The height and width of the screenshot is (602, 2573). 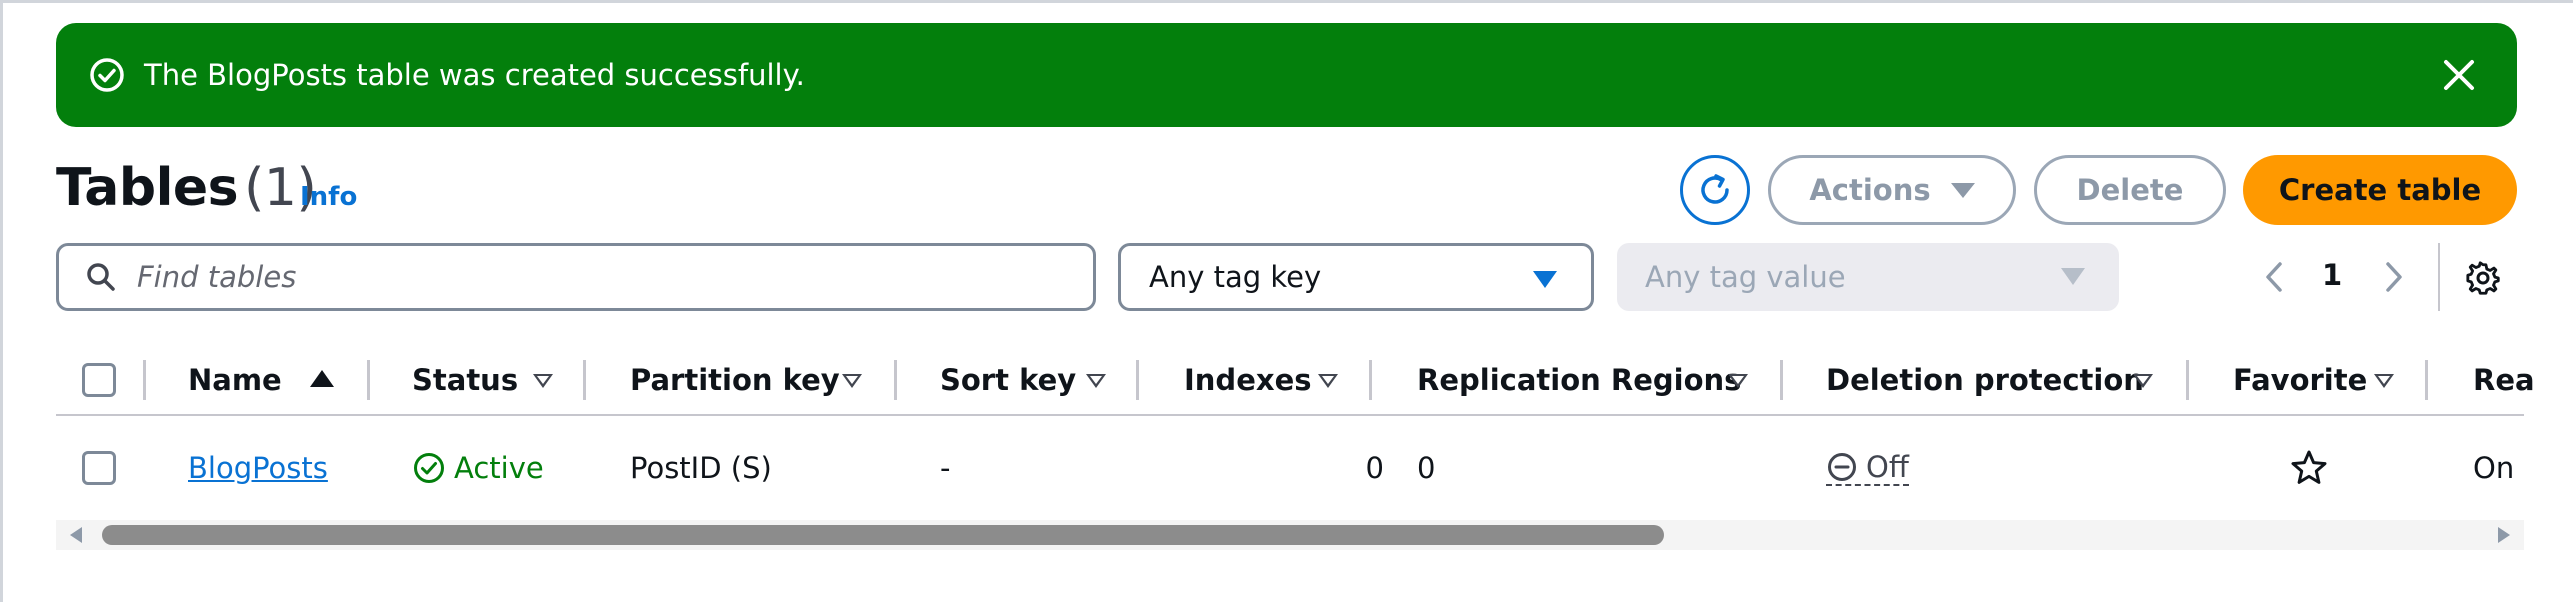 I want to click on deletion-protection-value: Off, so click(x=1867, y=468).